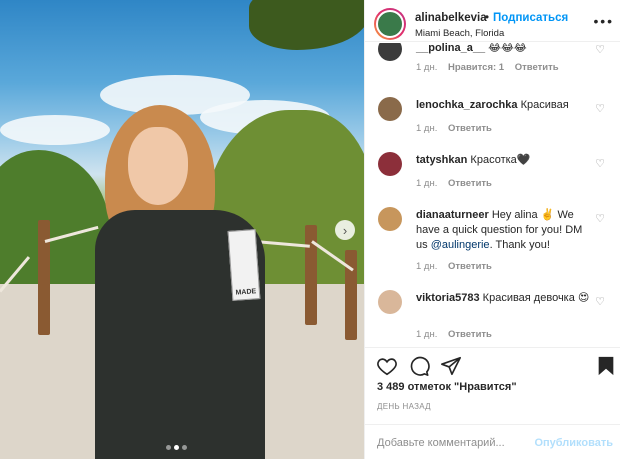  What do you see at coordinates (519, 245) in the screenshot?
I see `comment-body-end: . Thank you!` at bounding box center [519, 245].